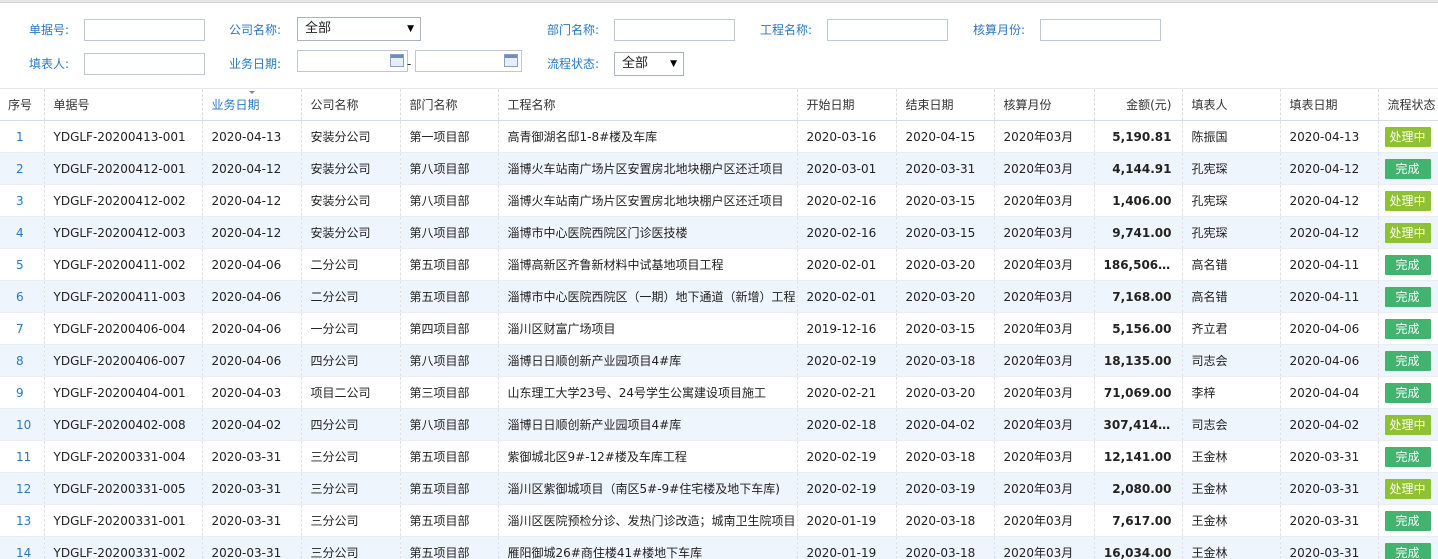  Describe the element at coordinates (22, 392) in the screenshot. I see `row-index: 9` at that location.